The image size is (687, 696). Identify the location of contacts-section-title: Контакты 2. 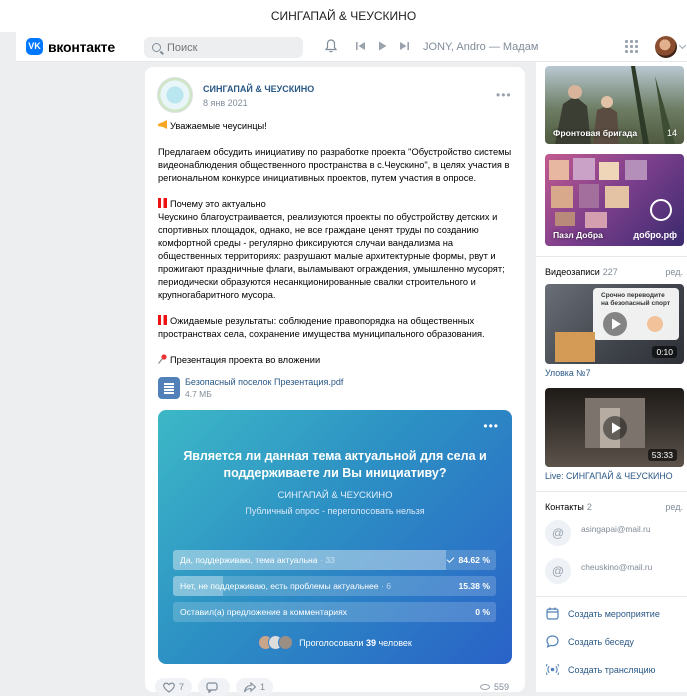
(568, 507).